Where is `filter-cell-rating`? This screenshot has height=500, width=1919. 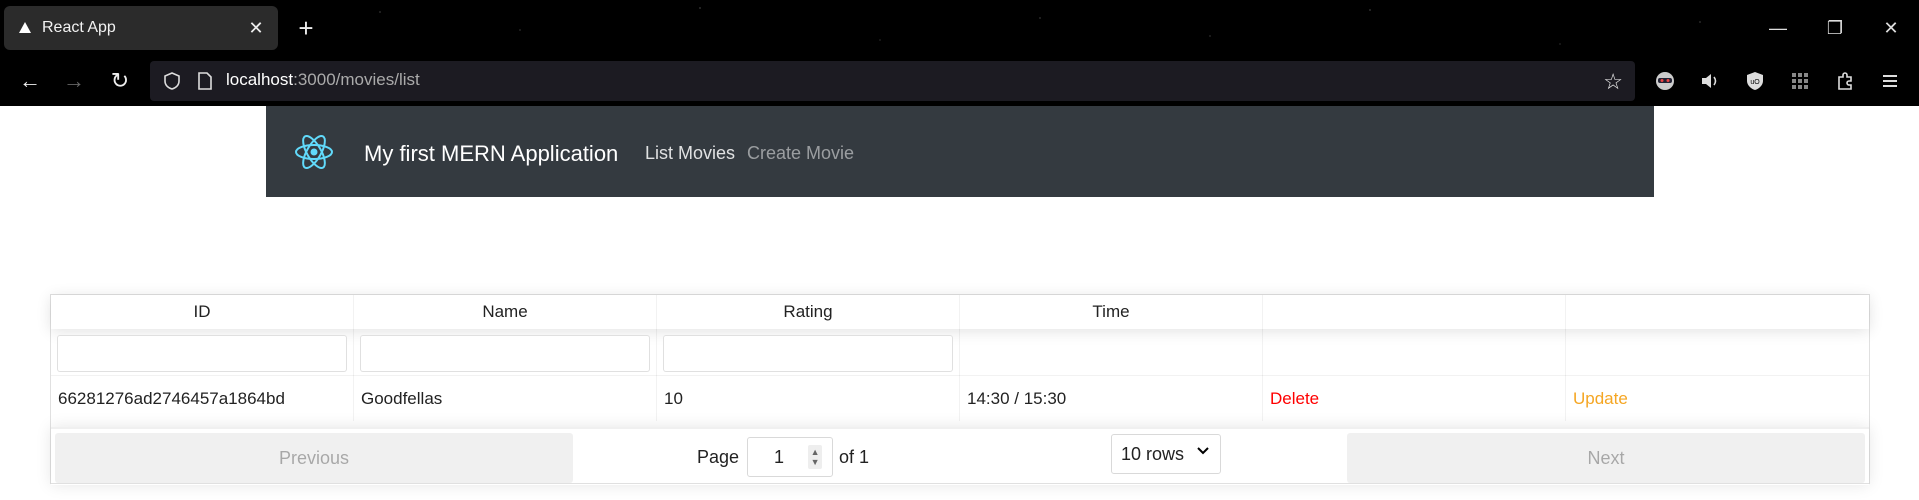 filter-cell-rating is located at coordinates (808, 352).